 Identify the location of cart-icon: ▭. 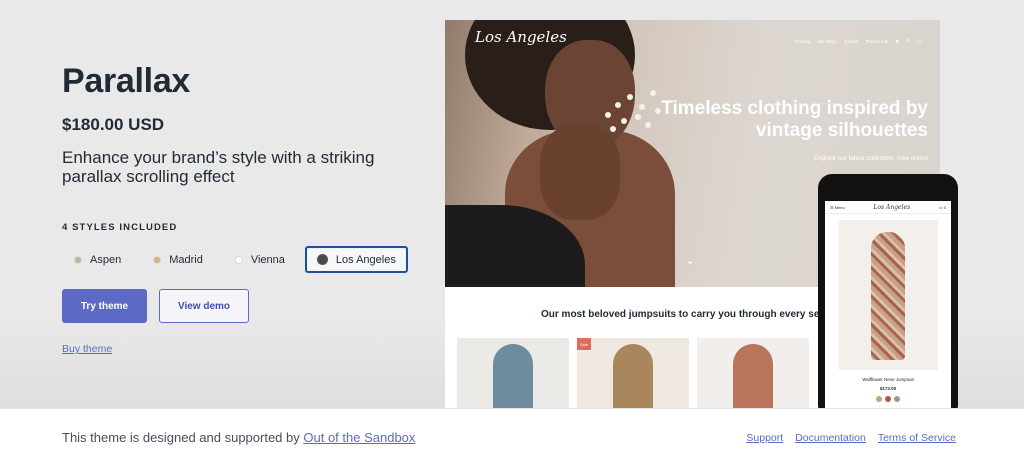
(919, 41).